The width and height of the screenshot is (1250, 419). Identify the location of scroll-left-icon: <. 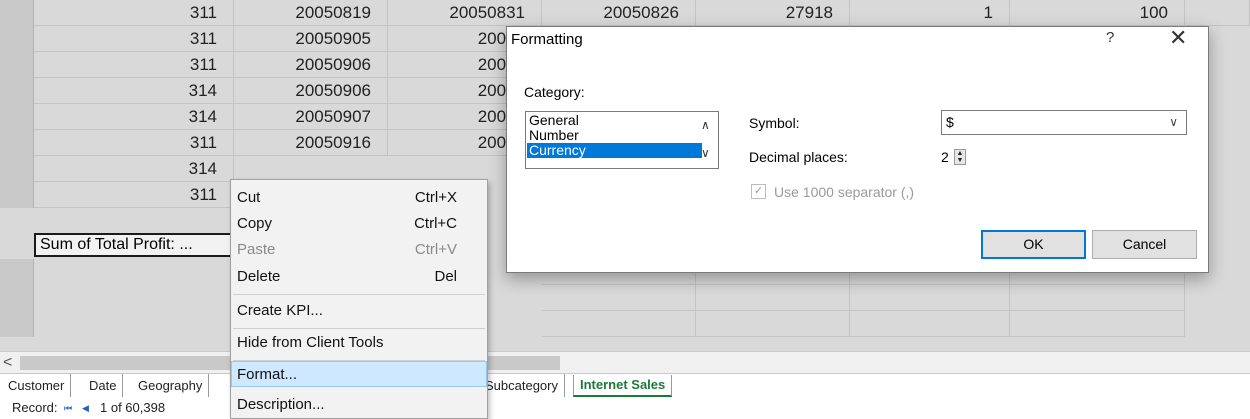
(7, 363).